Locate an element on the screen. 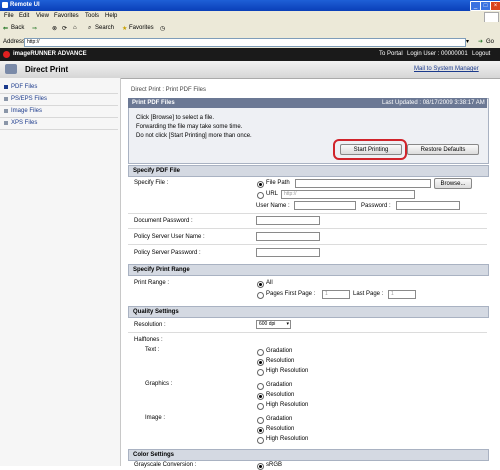 The width and height of the screenshot is (500, 470). url-radio is located at coordinates (260, 195).